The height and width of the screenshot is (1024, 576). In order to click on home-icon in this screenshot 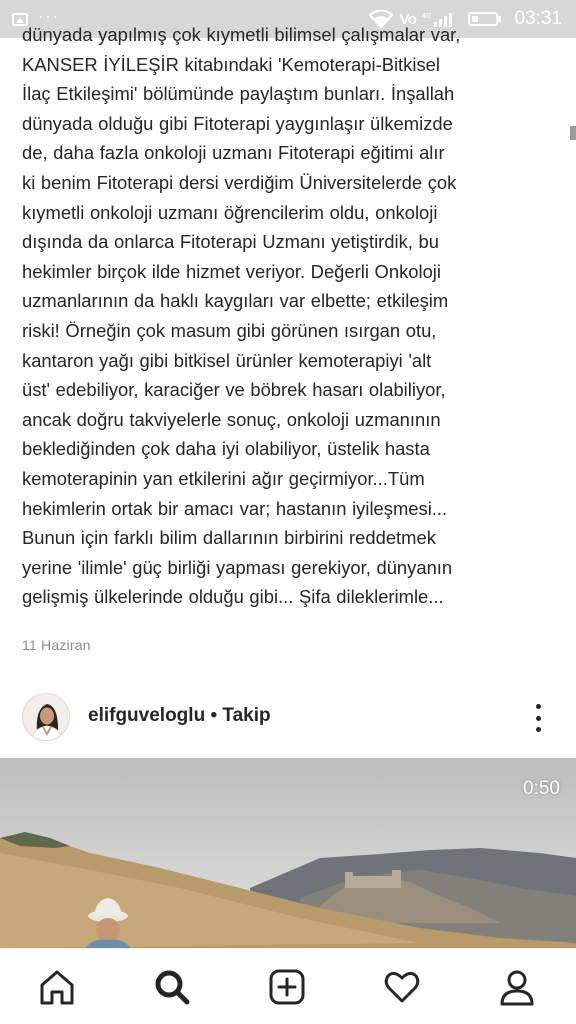, I will do `click(57, 987)`.